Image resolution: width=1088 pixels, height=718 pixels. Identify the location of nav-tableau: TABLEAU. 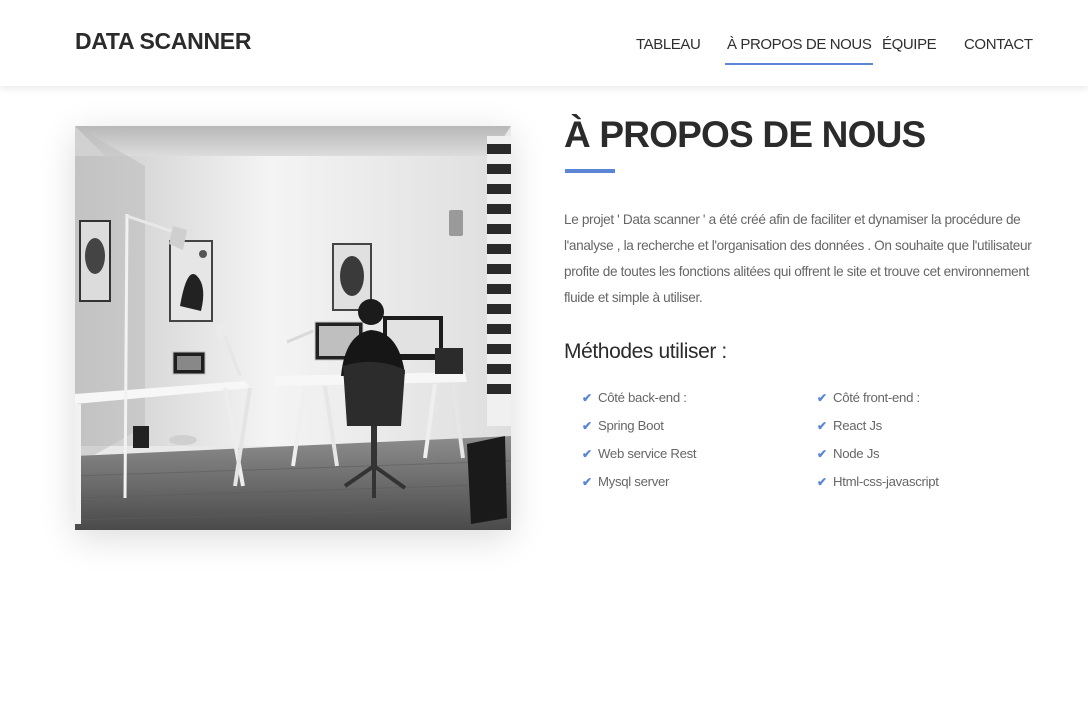
(668, 44).